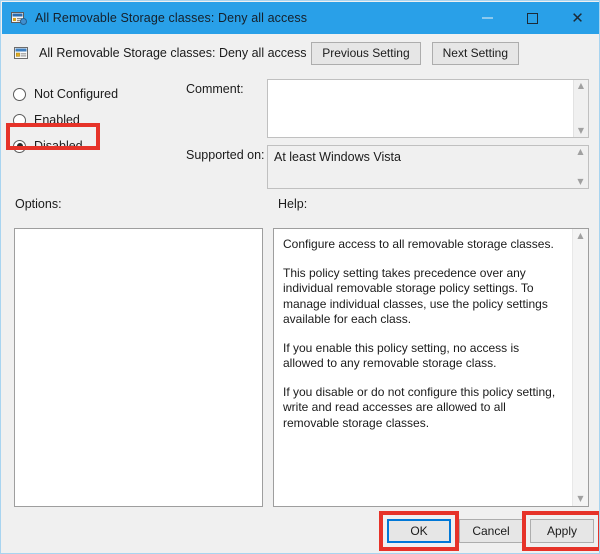 Image resolution: width=600 pixels, height=554 pixels. I want to click on radio-not-configured: Not Configured, so click(93, 94).